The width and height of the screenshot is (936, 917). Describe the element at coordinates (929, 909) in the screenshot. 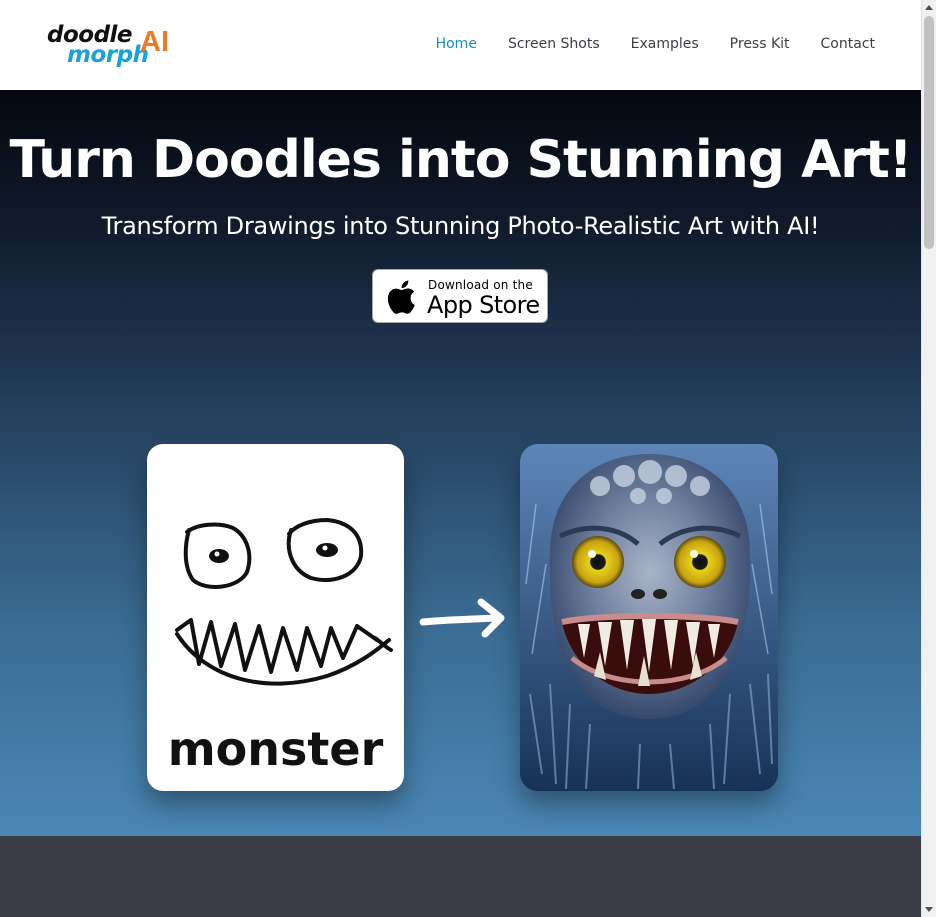

I see `scroll-down-arrow-icon` at that location.